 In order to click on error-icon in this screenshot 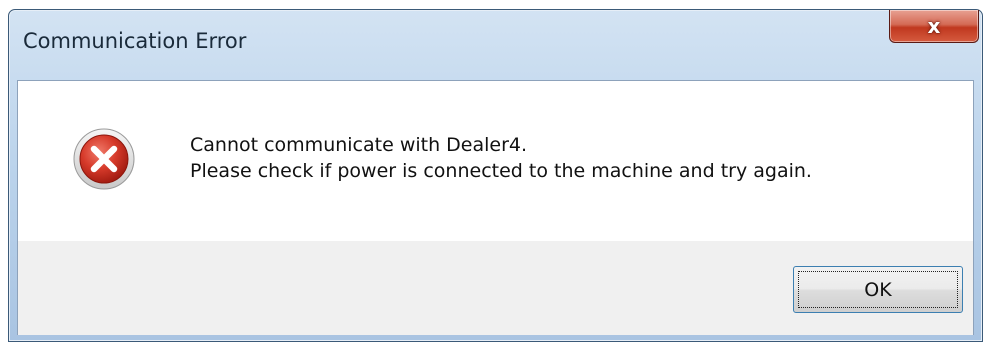, I will do `click(104, 159)`.